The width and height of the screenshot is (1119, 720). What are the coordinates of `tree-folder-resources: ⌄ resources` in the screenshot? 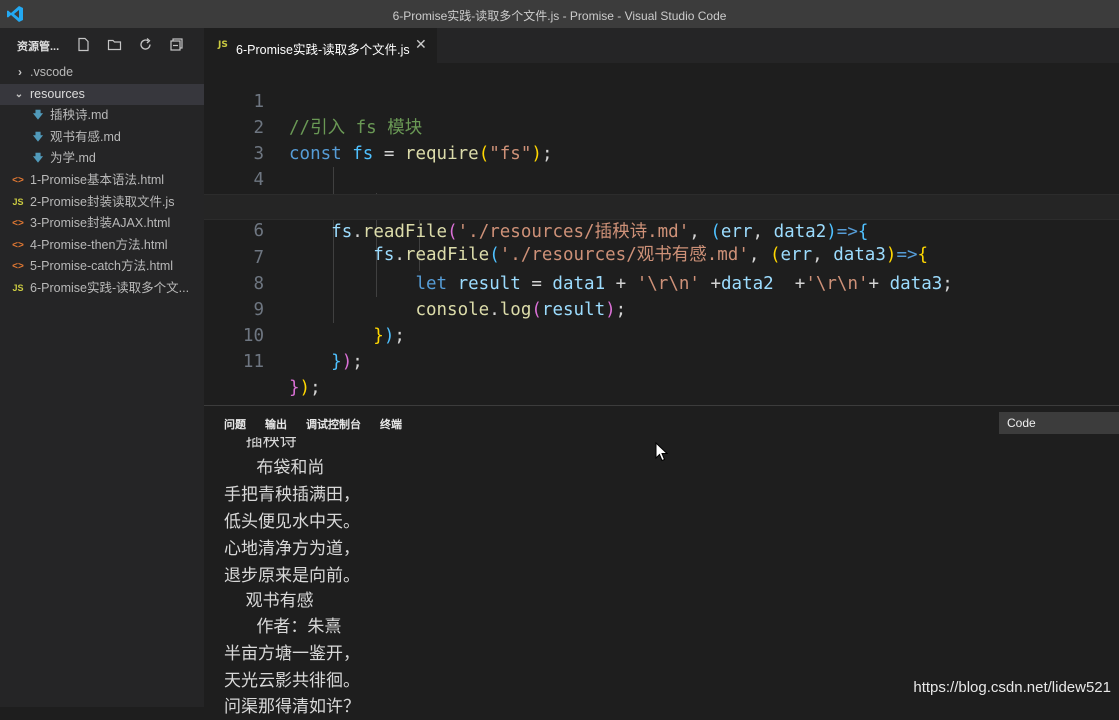 It's located at (102, 94).